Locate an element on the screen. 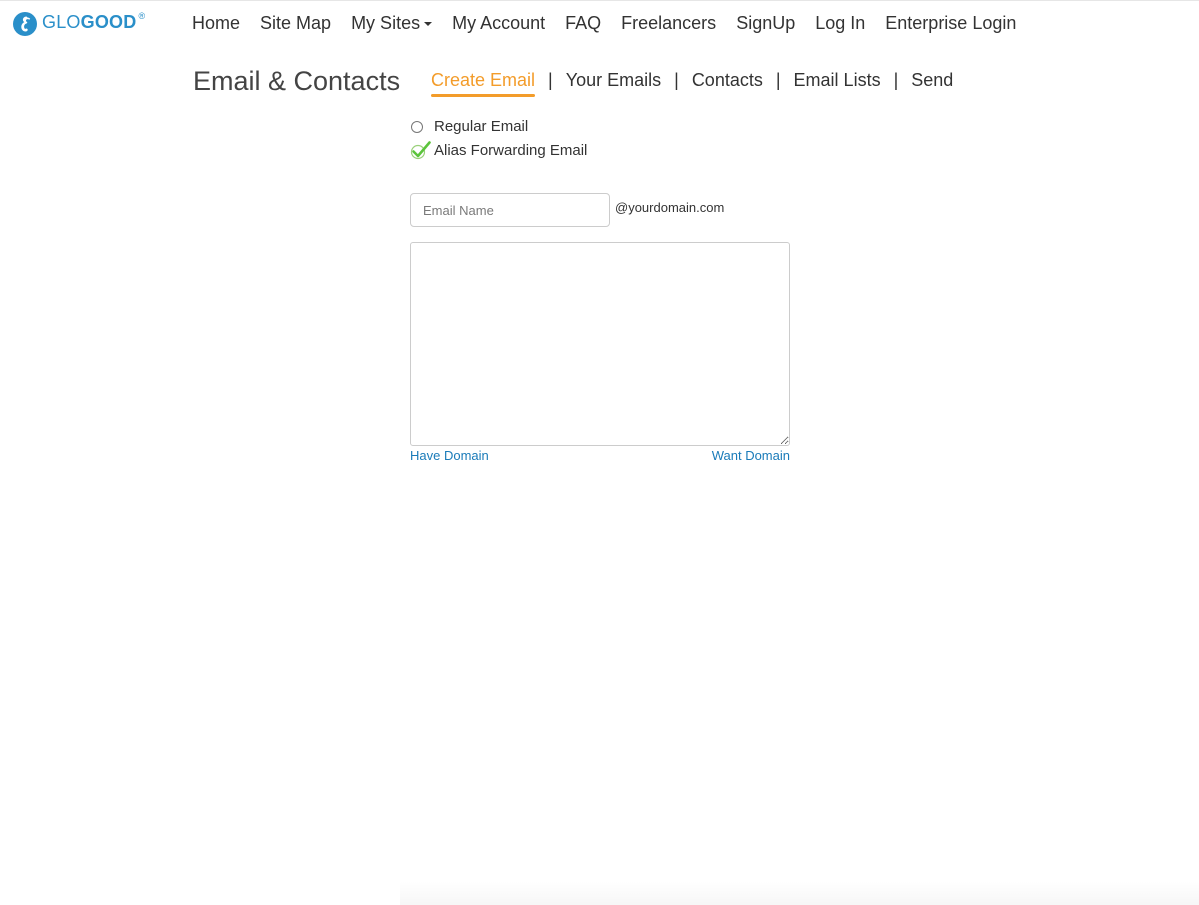  nav-home-label: Home is located at coordinates (216, 22).